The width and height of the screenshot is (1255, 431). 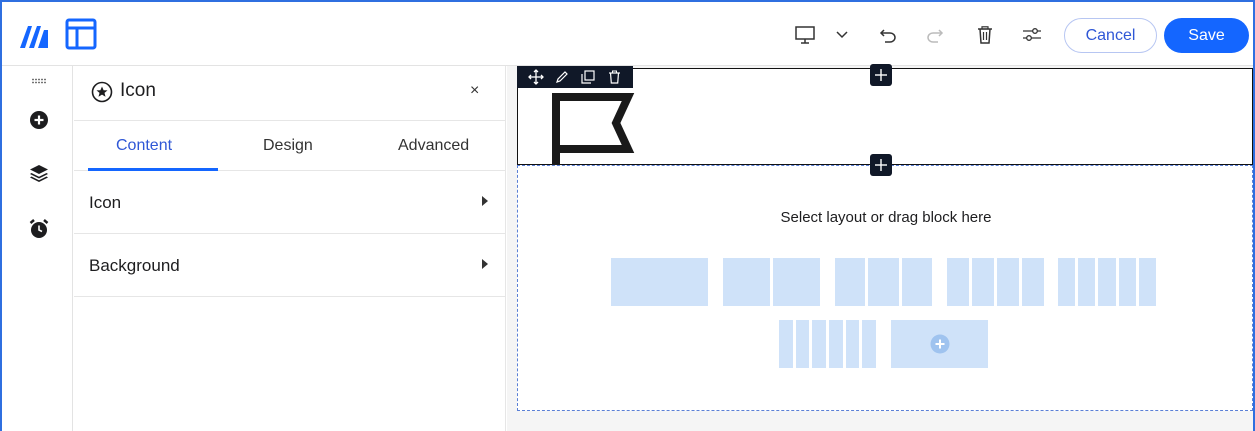 I want to click on alarm-icon, so click(x=39, y=229).